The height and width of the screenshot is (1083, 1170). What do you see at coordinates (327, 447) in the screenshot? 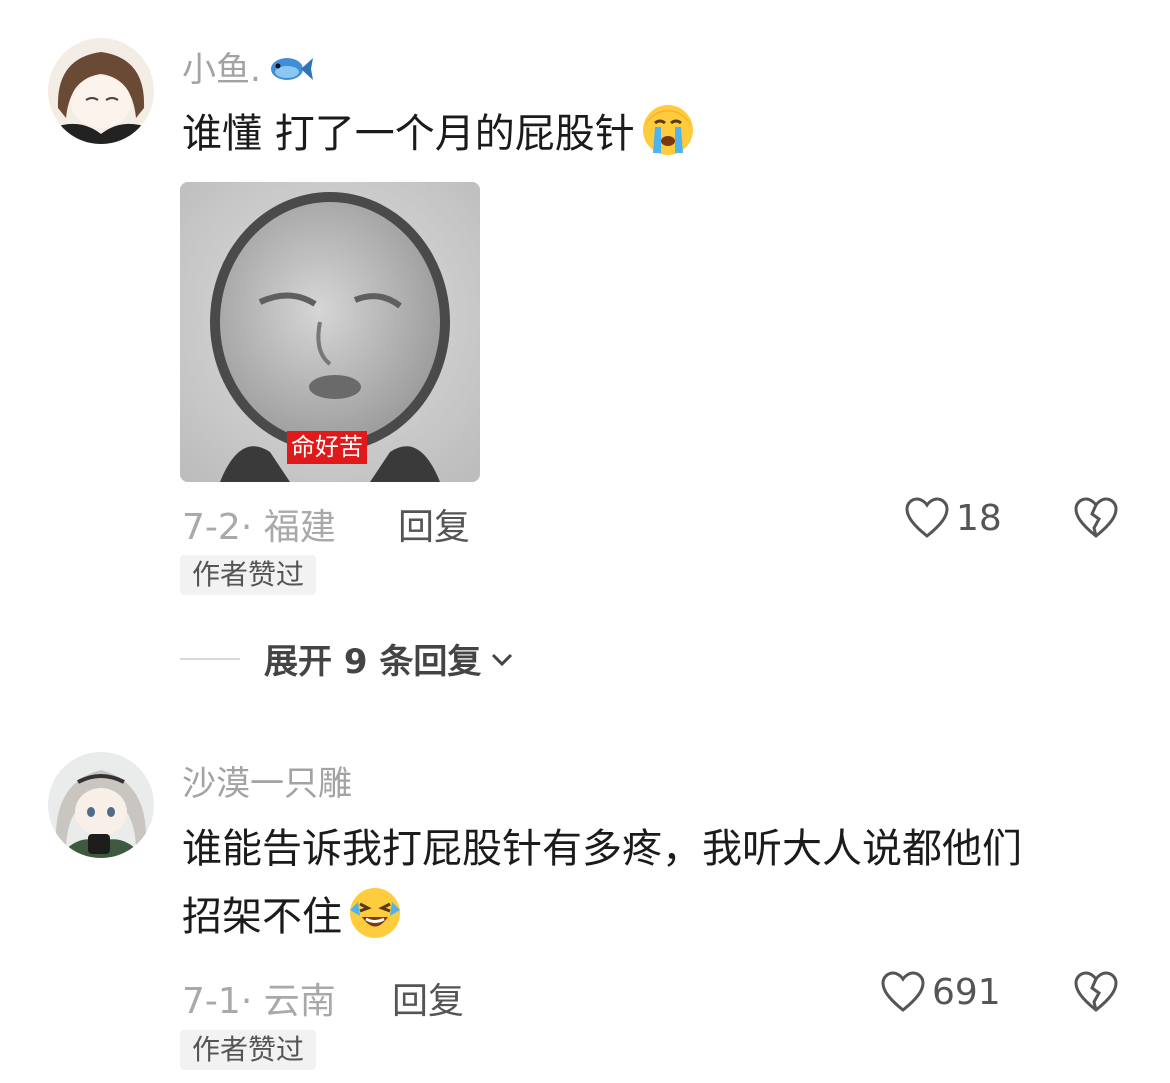
I see `sticker-caption: 命好苦` at bounding box center [327, 447].